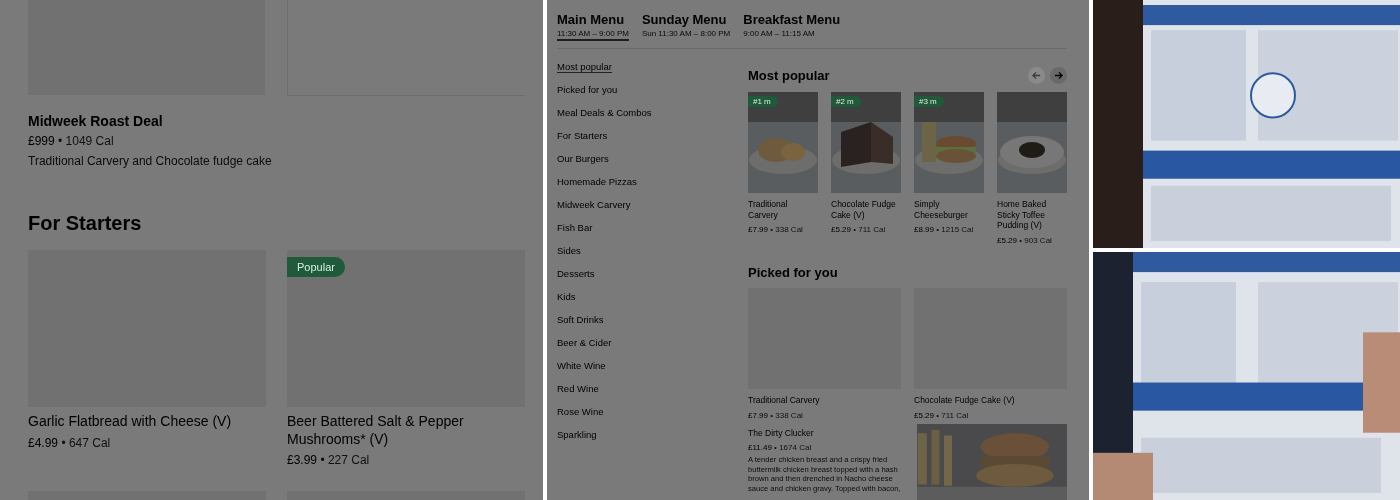  Describe the element at coordinates (569, 251) in the screenshot. I see `category-link: Sides` at that location.